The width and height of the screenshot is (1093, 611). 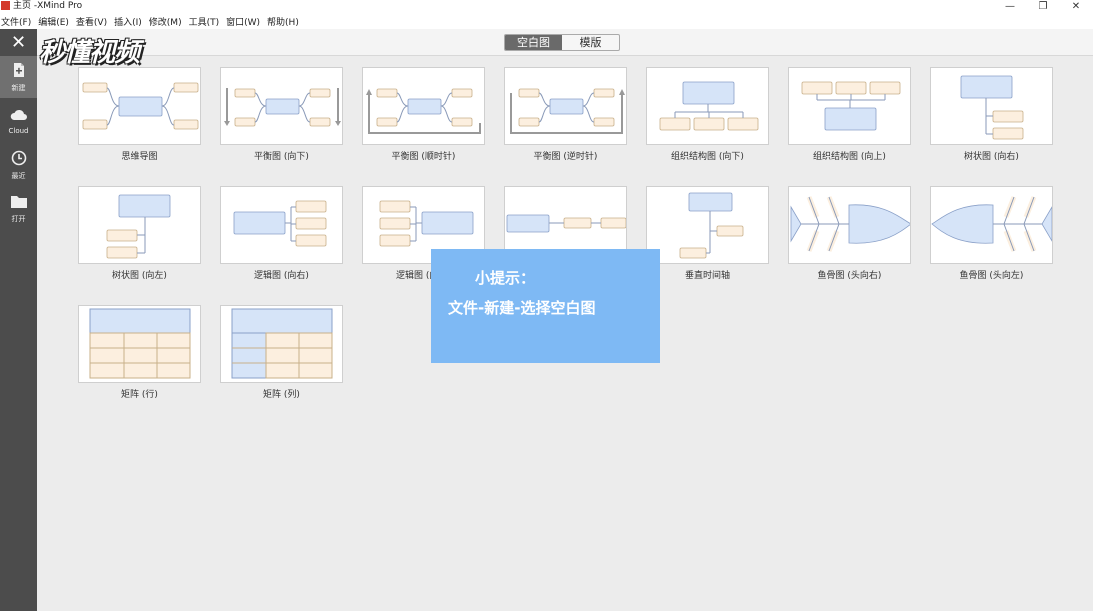 What do you see at coordinates (281, 276) in the screenshot?
I see `template-label: 逻辑图 (向右)` at bounding box center [281, 276].